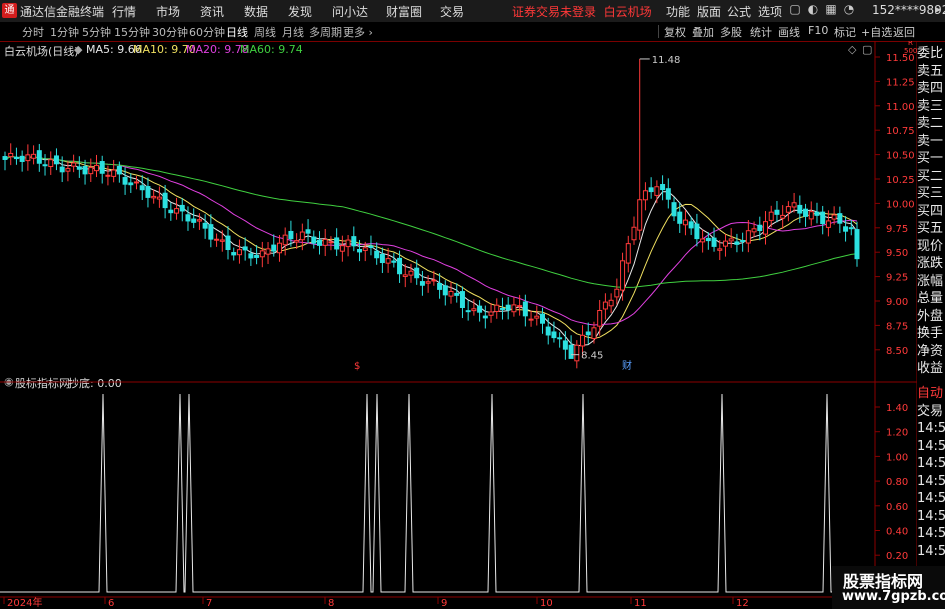  Describe the element at coordinates (831, 10) in the screenshot. I see `grid-icon: ▦` at that location.